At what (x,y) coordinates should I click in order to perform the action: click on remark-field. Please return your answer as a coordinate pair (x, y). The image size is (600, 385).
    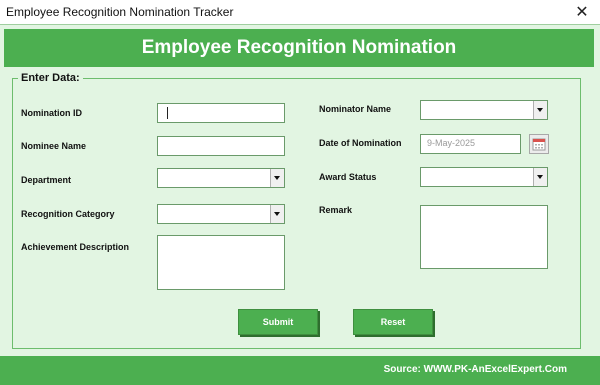
    Looking at the image, I should click on (484, 237).